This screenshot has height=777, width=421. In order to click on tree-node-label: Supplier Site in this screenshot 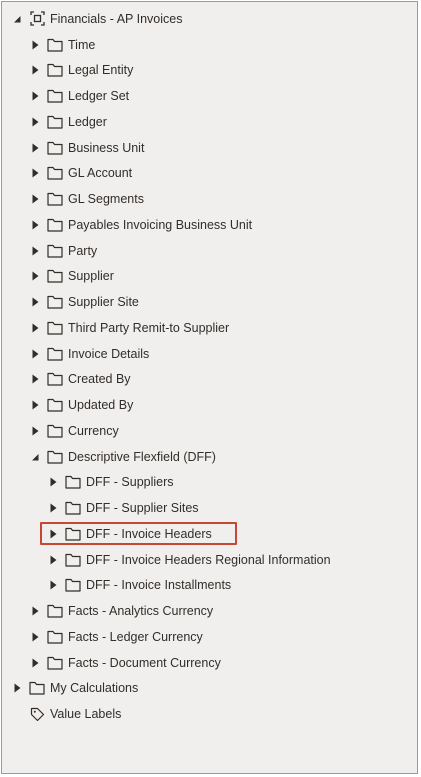, I will do `click(103, 302)`.